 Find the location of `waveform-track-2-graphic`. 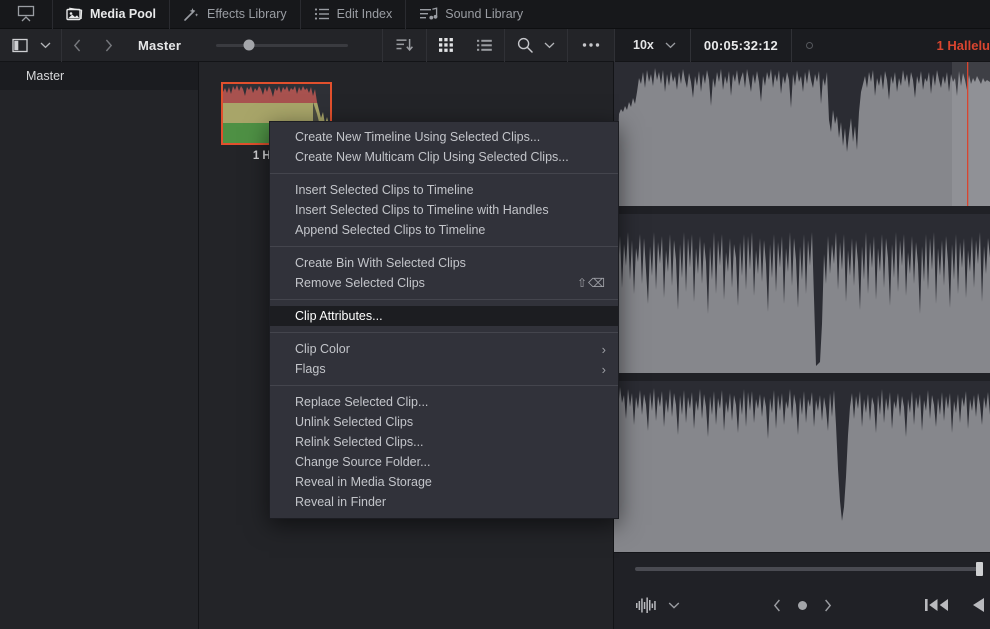

waveform-track-2-graphic is located at coordinates (802, 293).